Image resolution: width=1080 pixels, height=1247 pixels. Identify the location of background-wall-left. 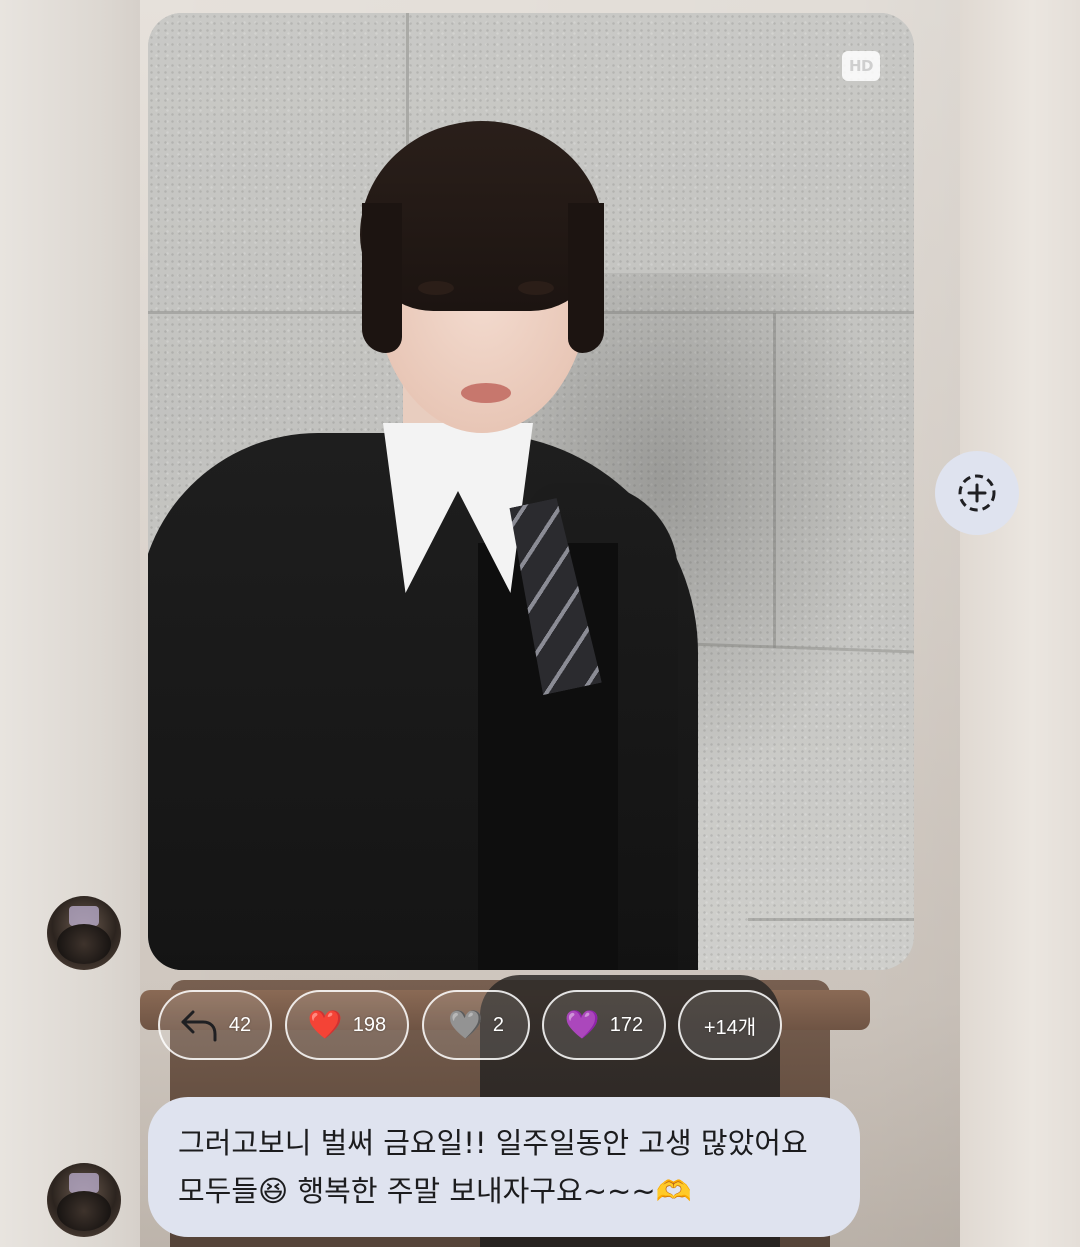
(70, 623).